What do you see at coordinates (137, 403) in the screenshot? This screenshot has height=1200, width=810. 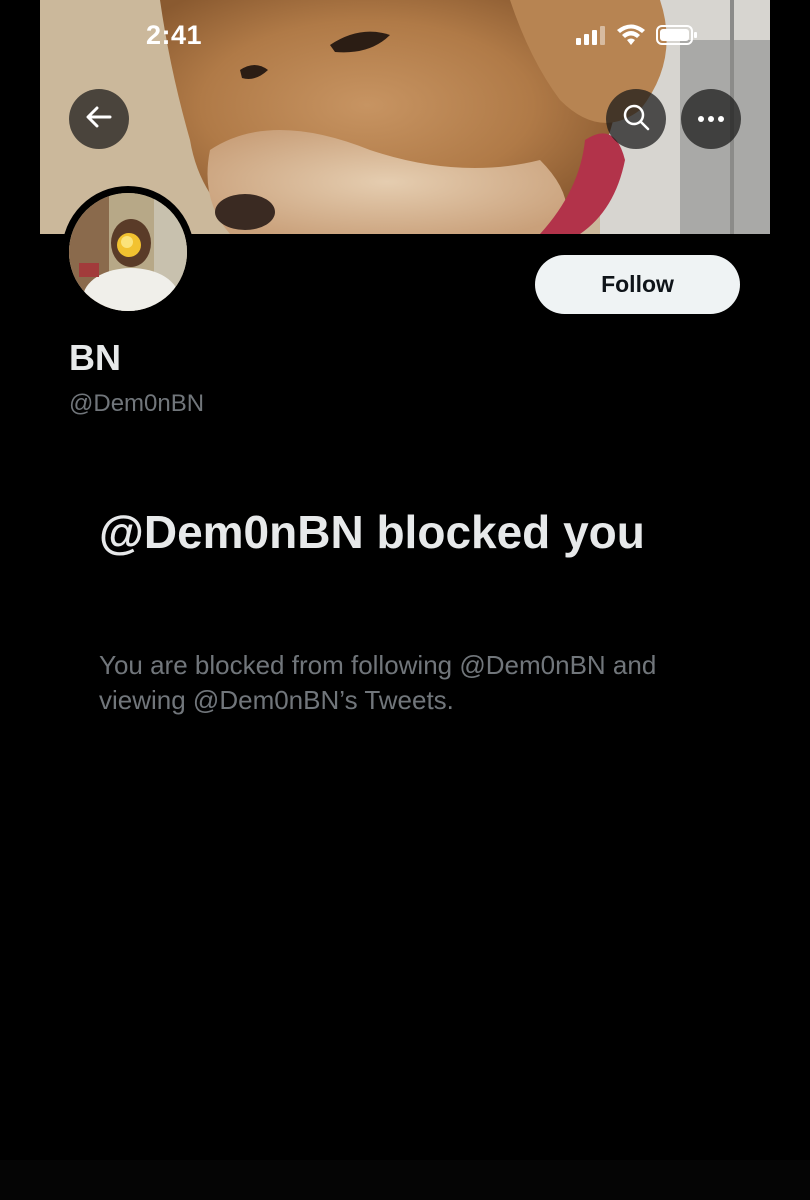 I see `profile-handle: @Dem0nBN` at bounding box center [137, 403].